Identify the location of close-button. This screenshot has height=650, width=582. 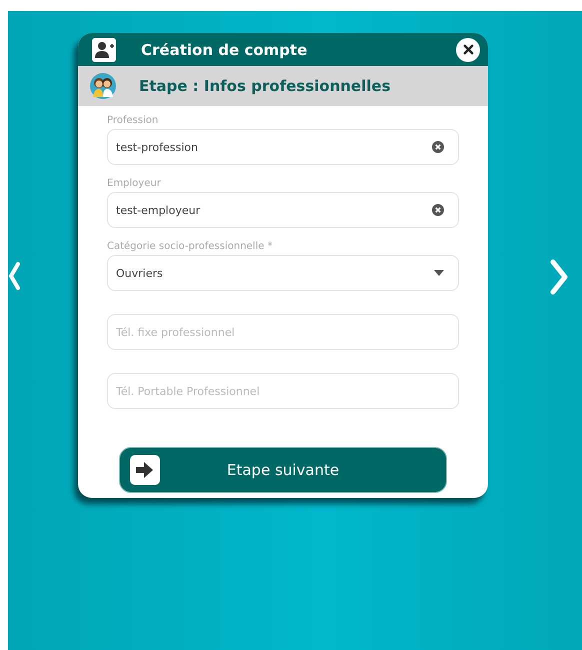
(468, 50).